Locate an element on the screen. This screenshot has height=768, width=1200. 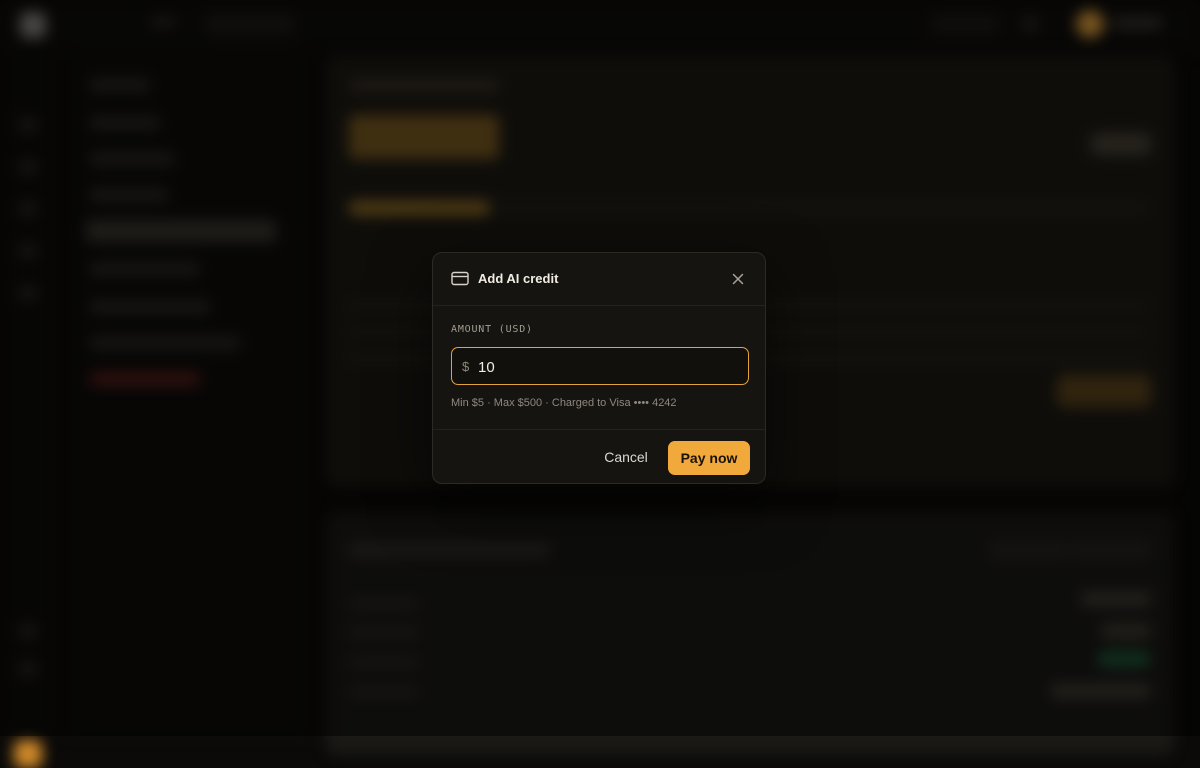
credit-card-icon is located at coordinates (460, 278).